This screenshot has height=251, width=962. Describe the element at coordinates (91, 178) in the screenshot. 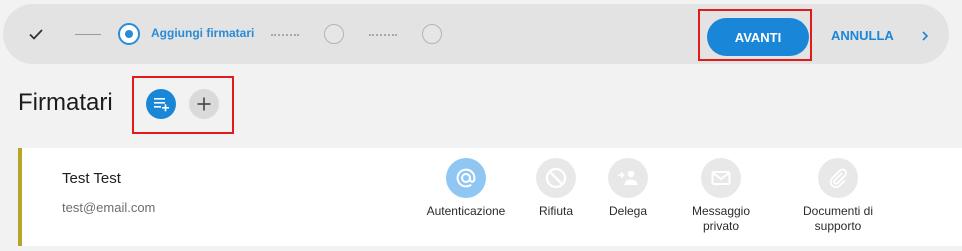

I see `signer-name: Test Test` at that location.